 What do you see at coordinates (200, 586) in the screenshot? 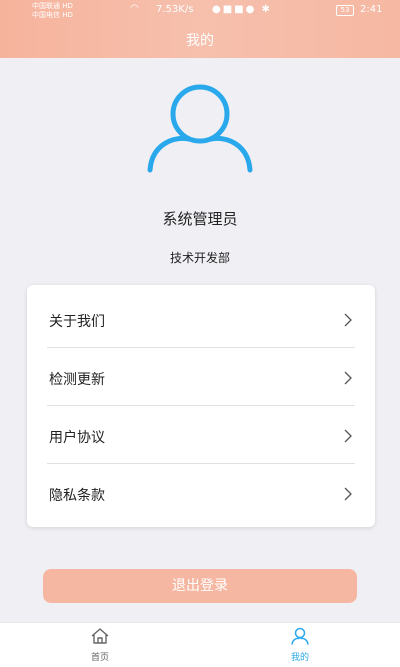
I see `logout-button: 退出登录` at bounding box center [200, 586].